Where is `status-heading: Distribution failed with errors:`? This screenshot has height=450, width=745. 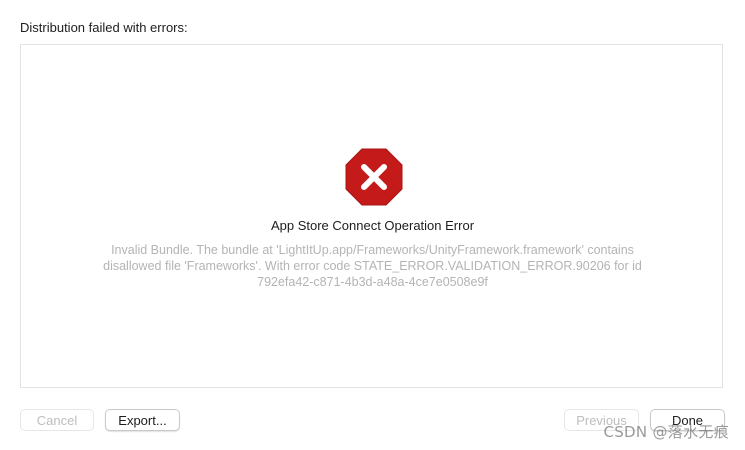
status-heading: Distribution failed with errors: is located at coordinates (104, 27).